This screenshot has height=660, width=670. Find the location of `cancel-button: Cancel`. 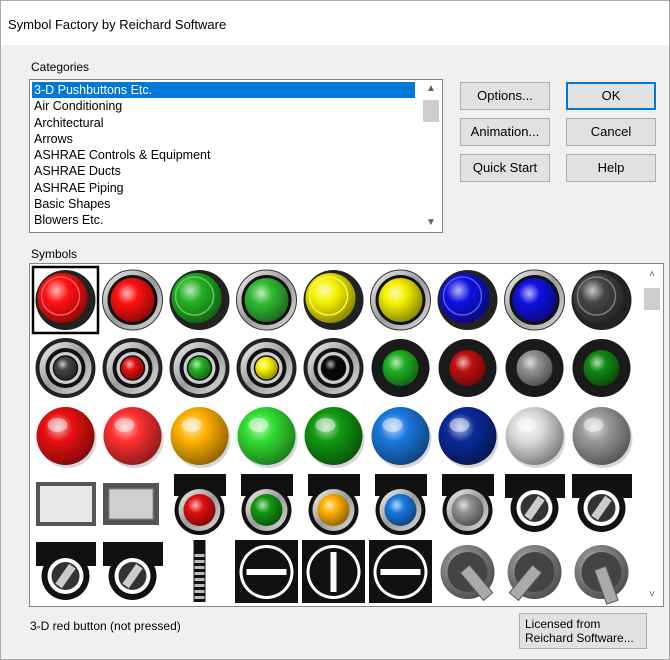

cancel-button: Cancel is located at coordinates (611, 132).